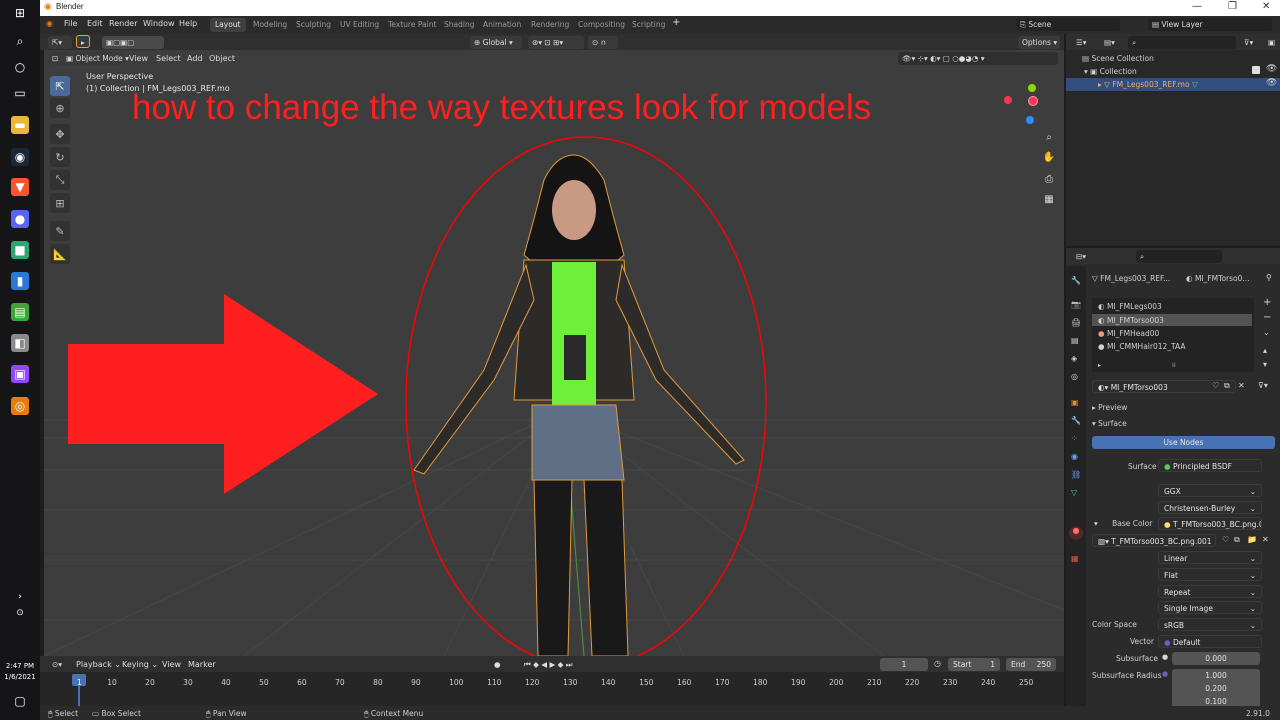  I want to click on view-layer-tab-icon: ▤, so click(1075, 340).